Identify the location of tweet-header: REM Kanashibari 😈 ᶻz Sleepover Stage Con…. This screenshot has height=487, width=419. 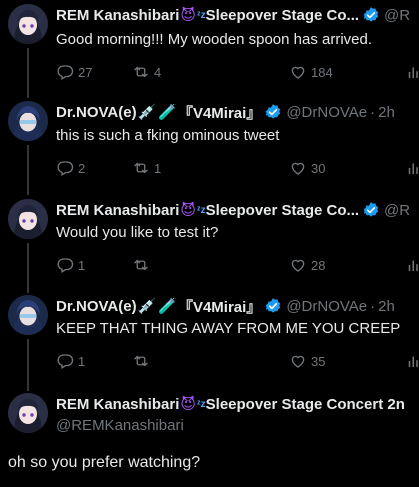
(230, 404).